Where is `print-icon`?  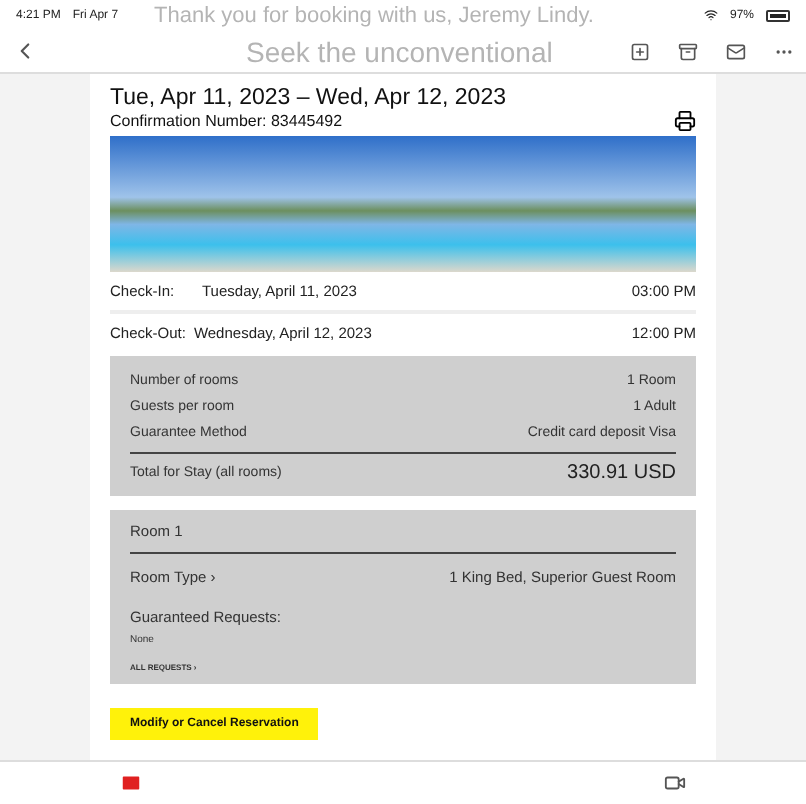 print-icon is located at coordinates (685, 121).